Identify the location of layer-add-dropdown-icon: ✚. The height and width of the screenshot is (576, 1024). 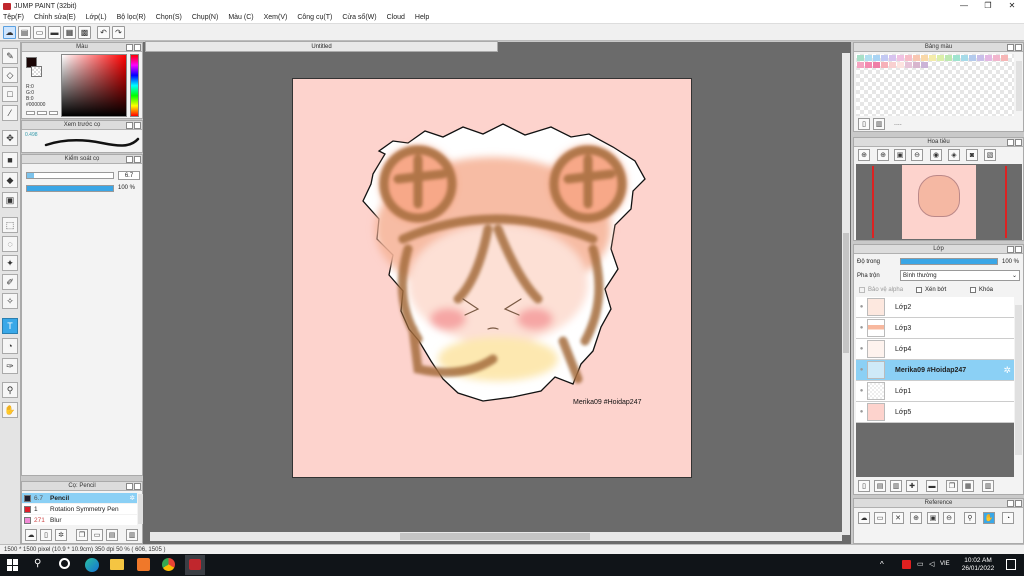
(912, 486).